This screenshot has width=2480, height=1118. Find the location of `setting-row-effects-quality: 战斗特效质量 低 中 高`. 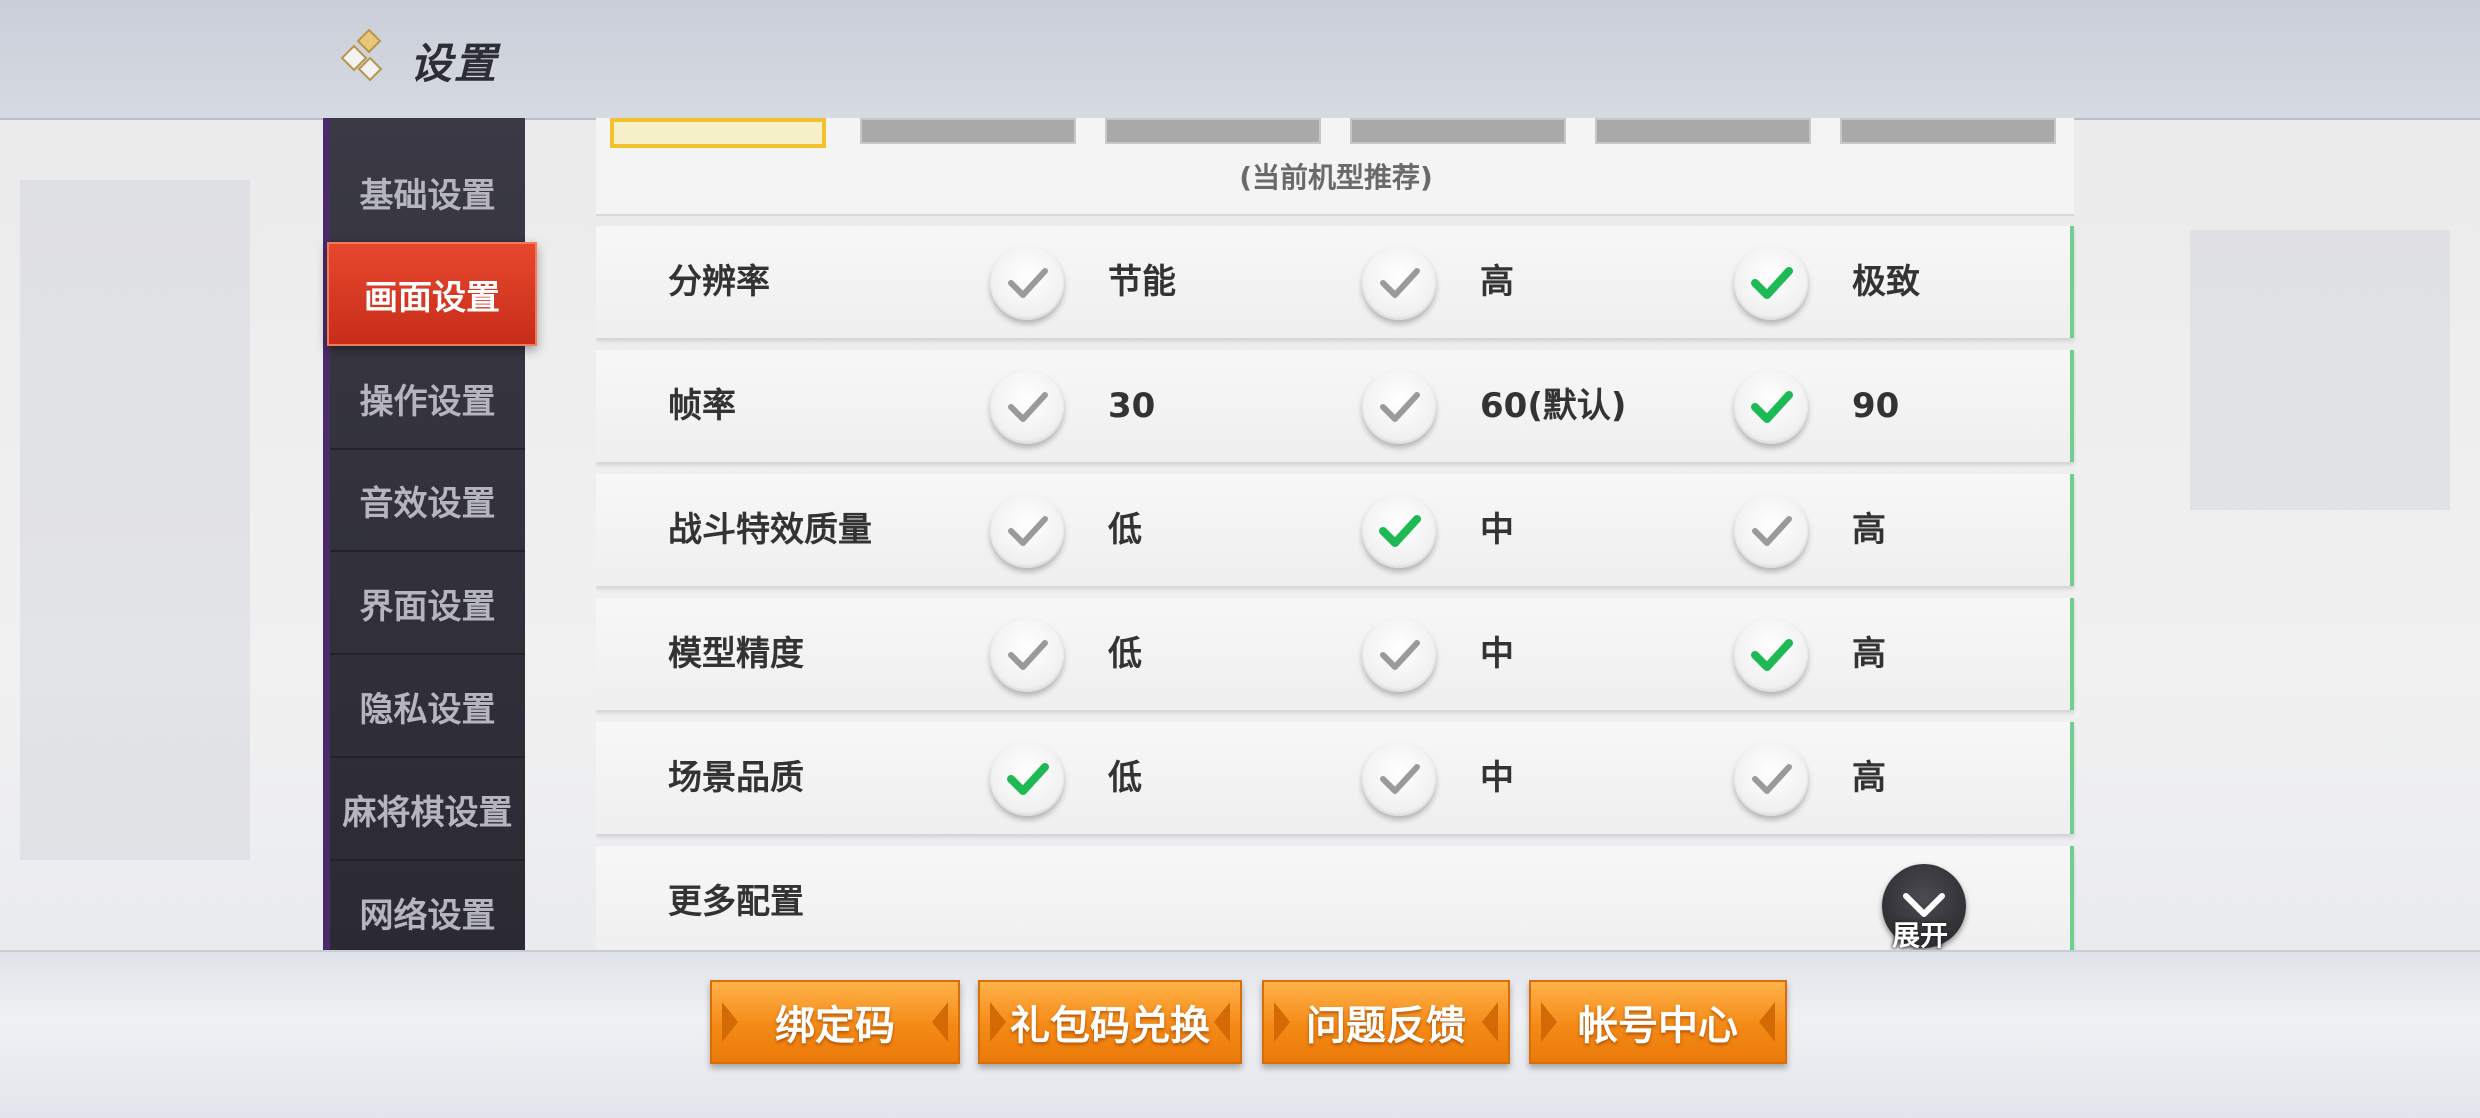

setting-row-effects-quality: 战斗特效质量 低 中 高 is located at coordinates (1335, 530).